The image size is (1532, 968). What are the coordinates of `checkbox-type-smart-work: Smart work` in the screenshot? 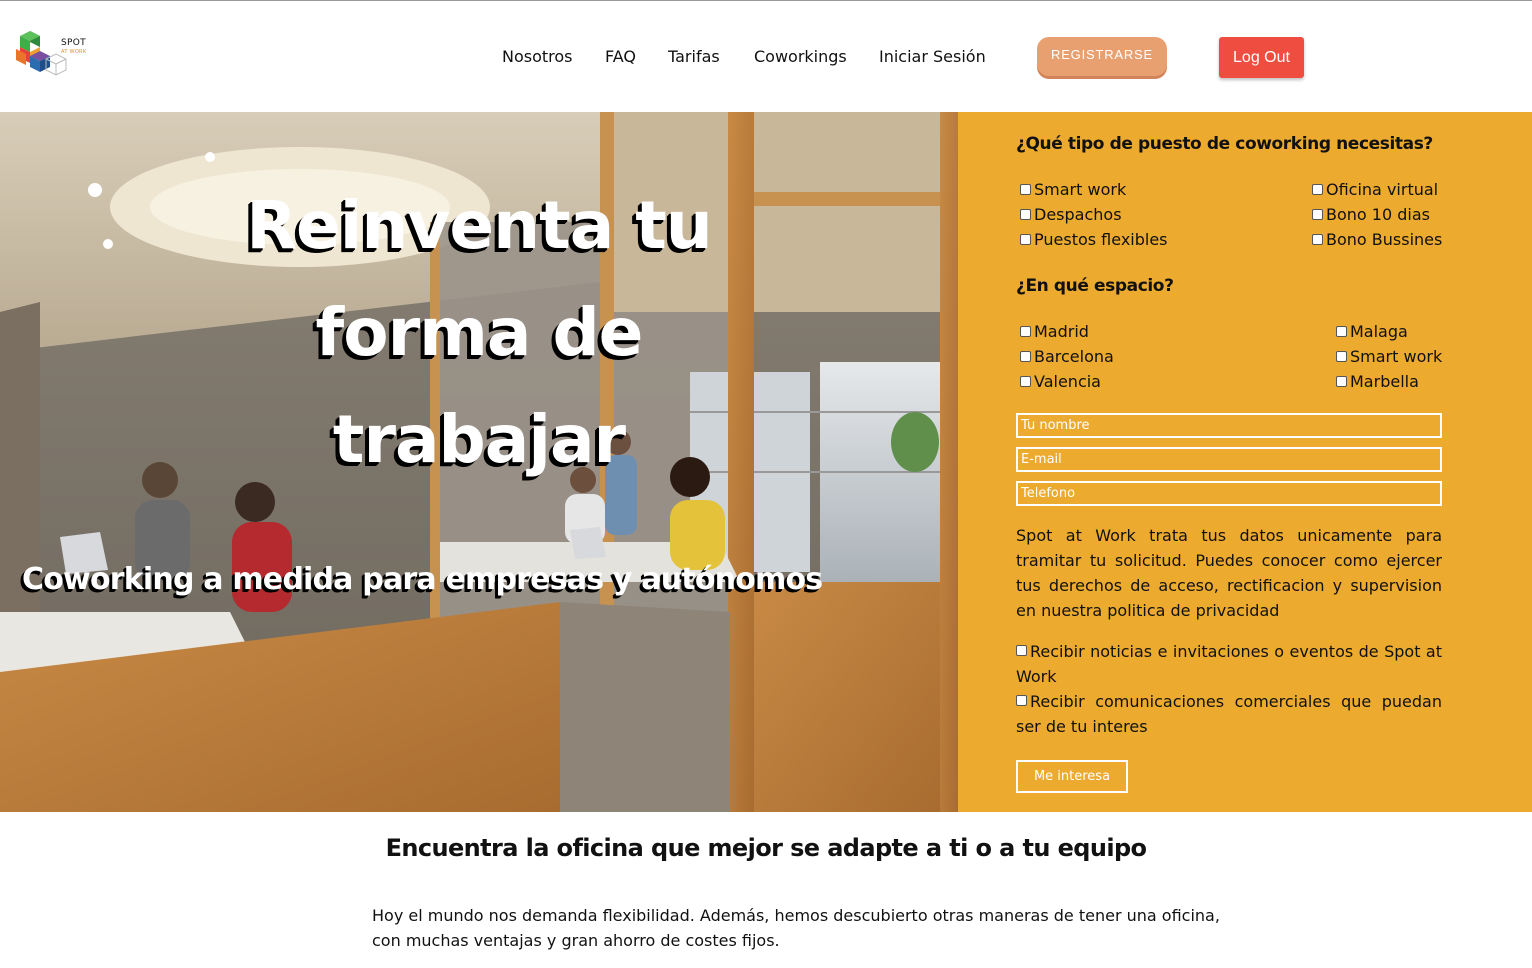 It's located at (1073, 189).